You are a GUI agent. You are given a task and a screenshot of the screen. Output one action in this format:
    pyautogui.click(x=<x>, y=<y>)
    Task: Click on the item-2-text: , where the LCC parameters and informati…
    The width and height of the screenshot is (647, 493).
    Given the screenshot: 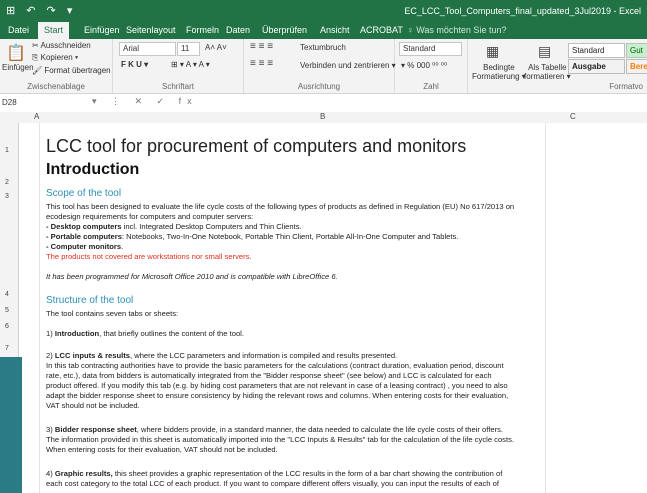 What is the action you would take?
    pyautogui.click(x=263, y=355)
    